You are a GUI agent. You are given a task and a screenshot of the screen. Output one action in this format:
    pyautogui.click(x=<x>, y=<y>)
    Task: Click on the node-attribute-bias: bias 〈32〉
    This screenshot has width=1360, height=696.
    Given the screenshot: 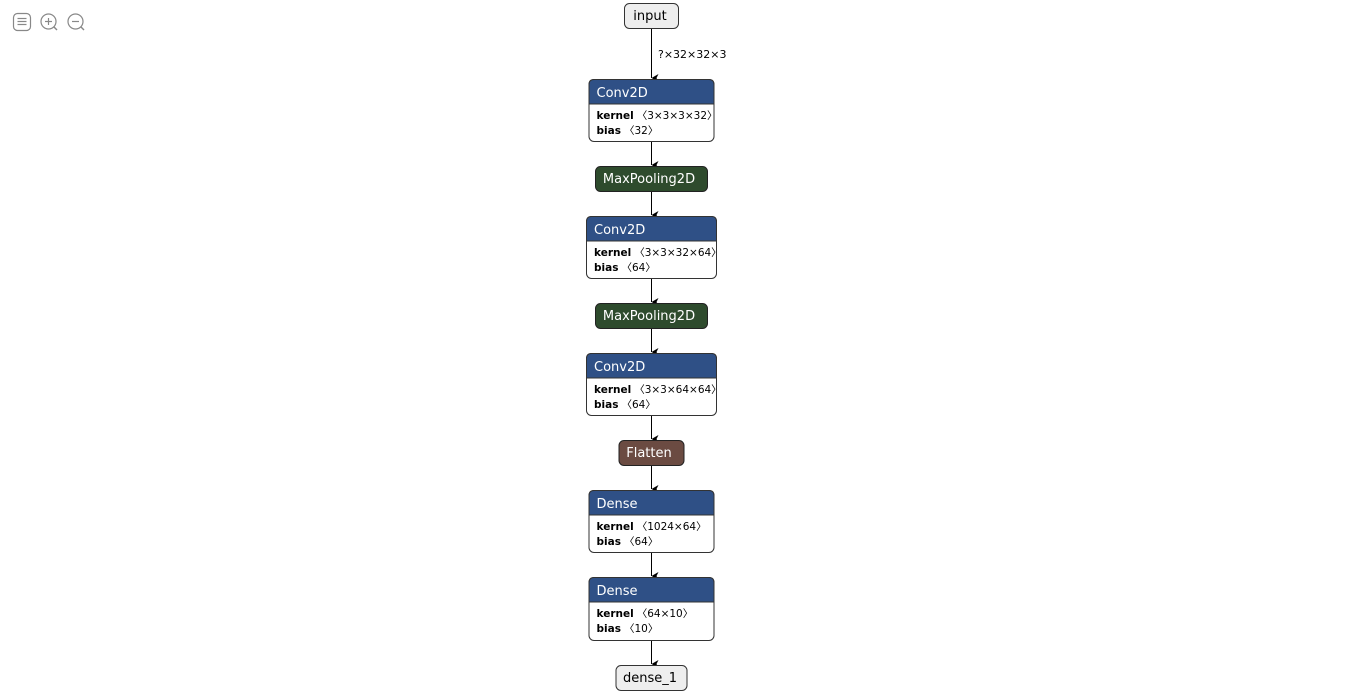 What is the action you would take?
    pyautogui.click(x=628, y=131)
    